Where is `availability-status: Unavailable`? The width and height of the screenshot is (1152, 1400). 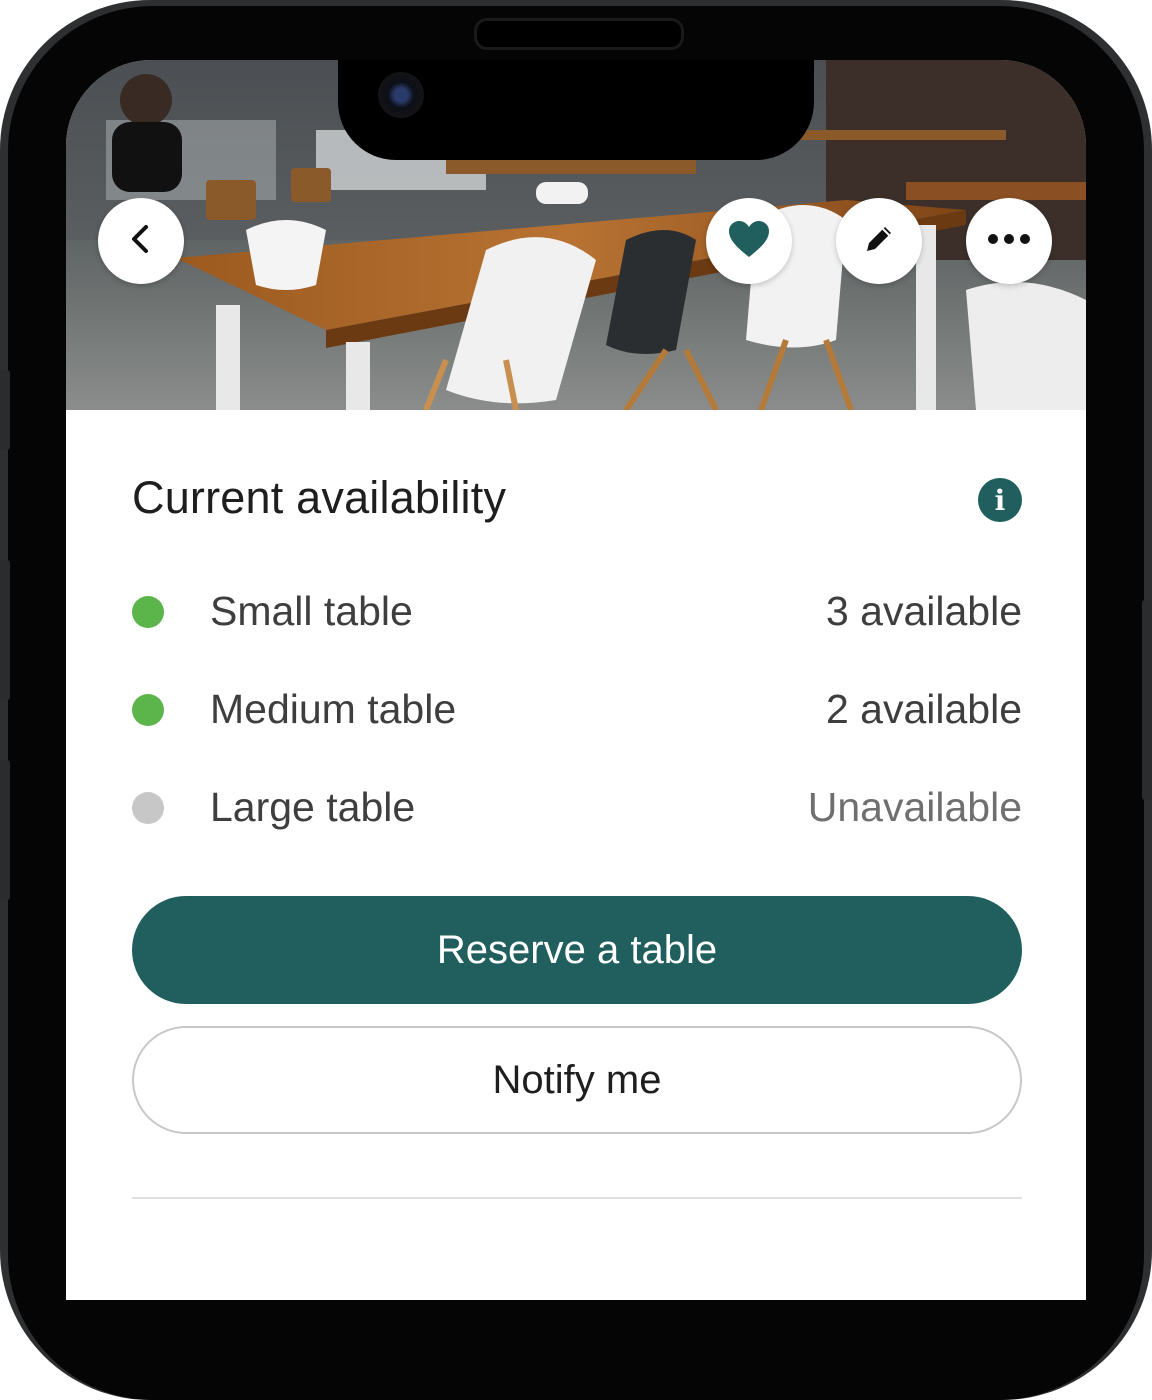
availability-status: Unavailable is located at coordinates (914, 807).